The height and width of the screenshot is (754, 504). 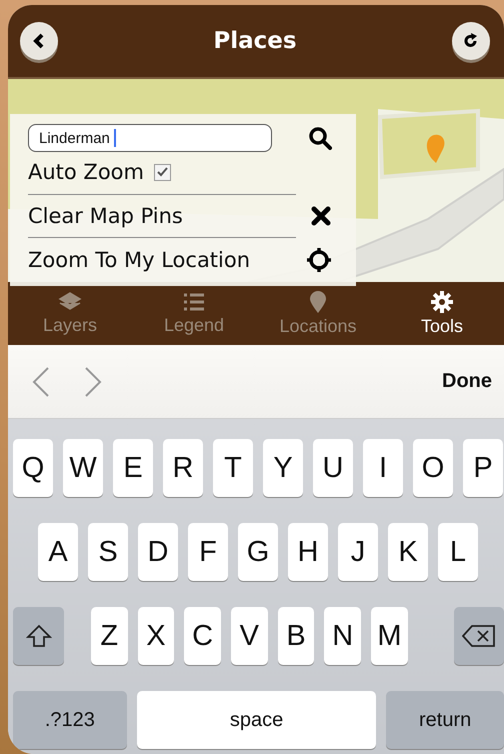 What do you see at coordinates (194, 302) in the screenshot?
I see `list-icon` at bounding box center [194, 302].